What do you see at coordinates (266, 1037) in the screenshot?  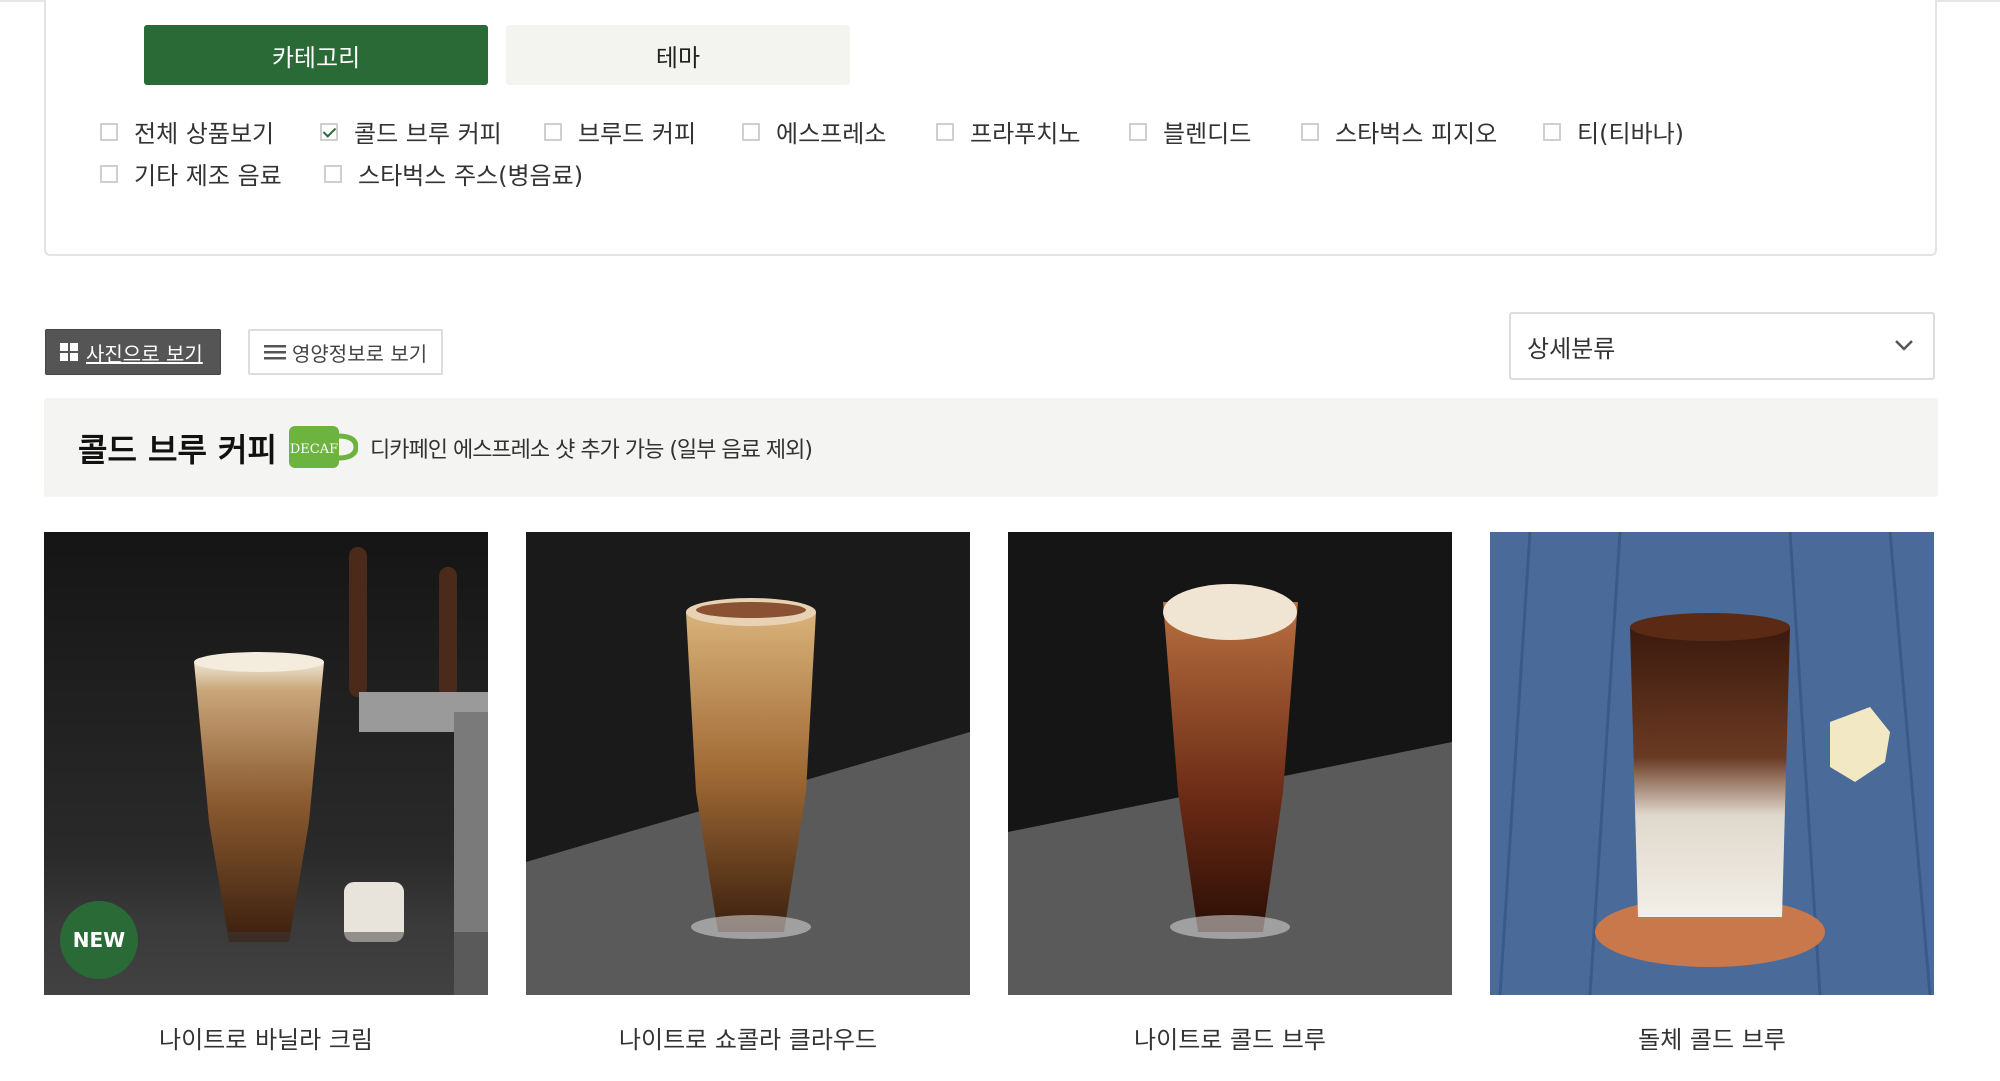 I see `product-name: 나이트로 바닐라 크림` at bounding box center [266, 1037].